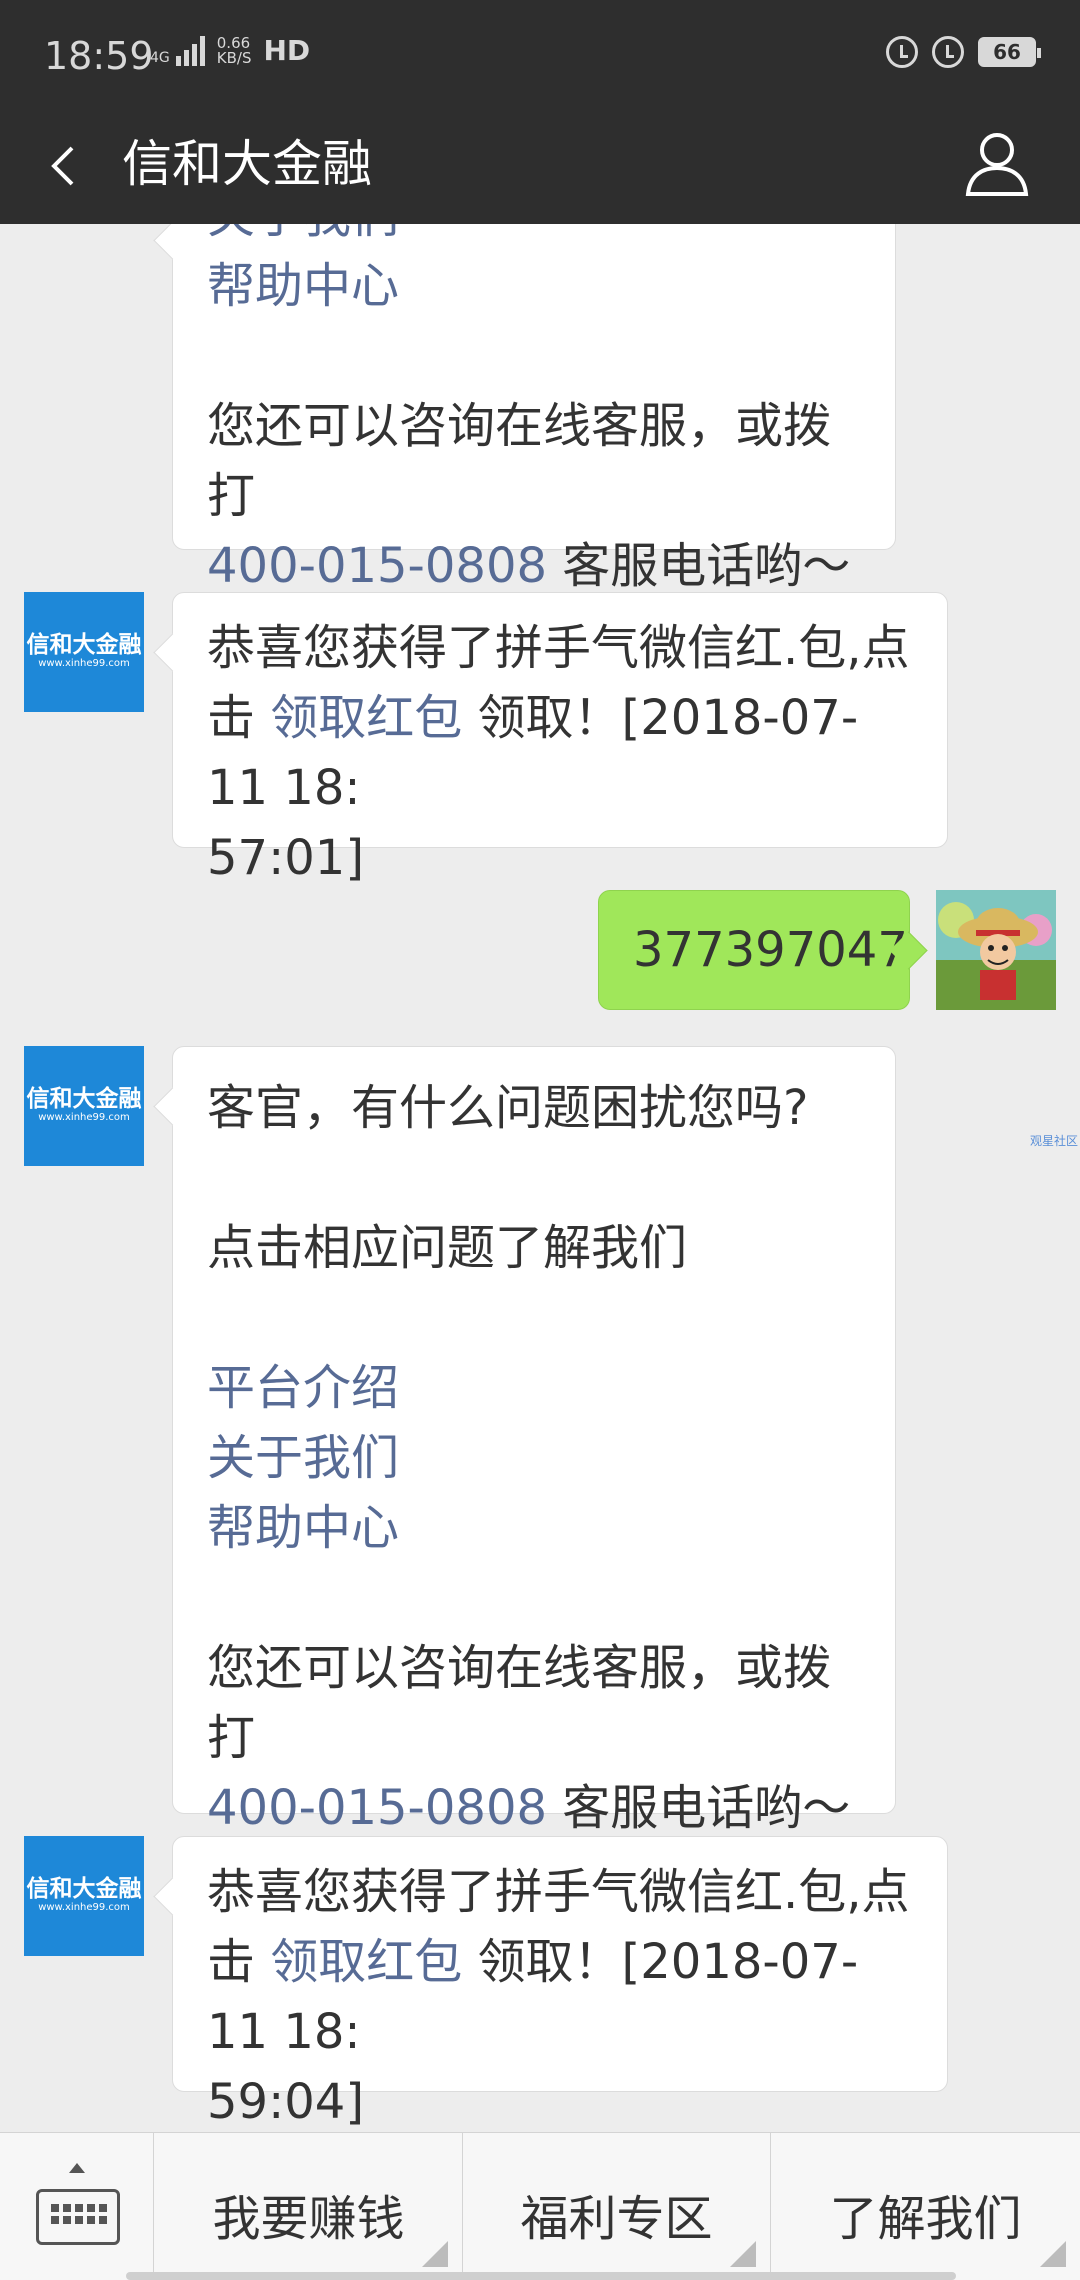 The height and width of the screenshot is (2280, 1080). I want to click on hd-indicator: HD, so click(287, 50).